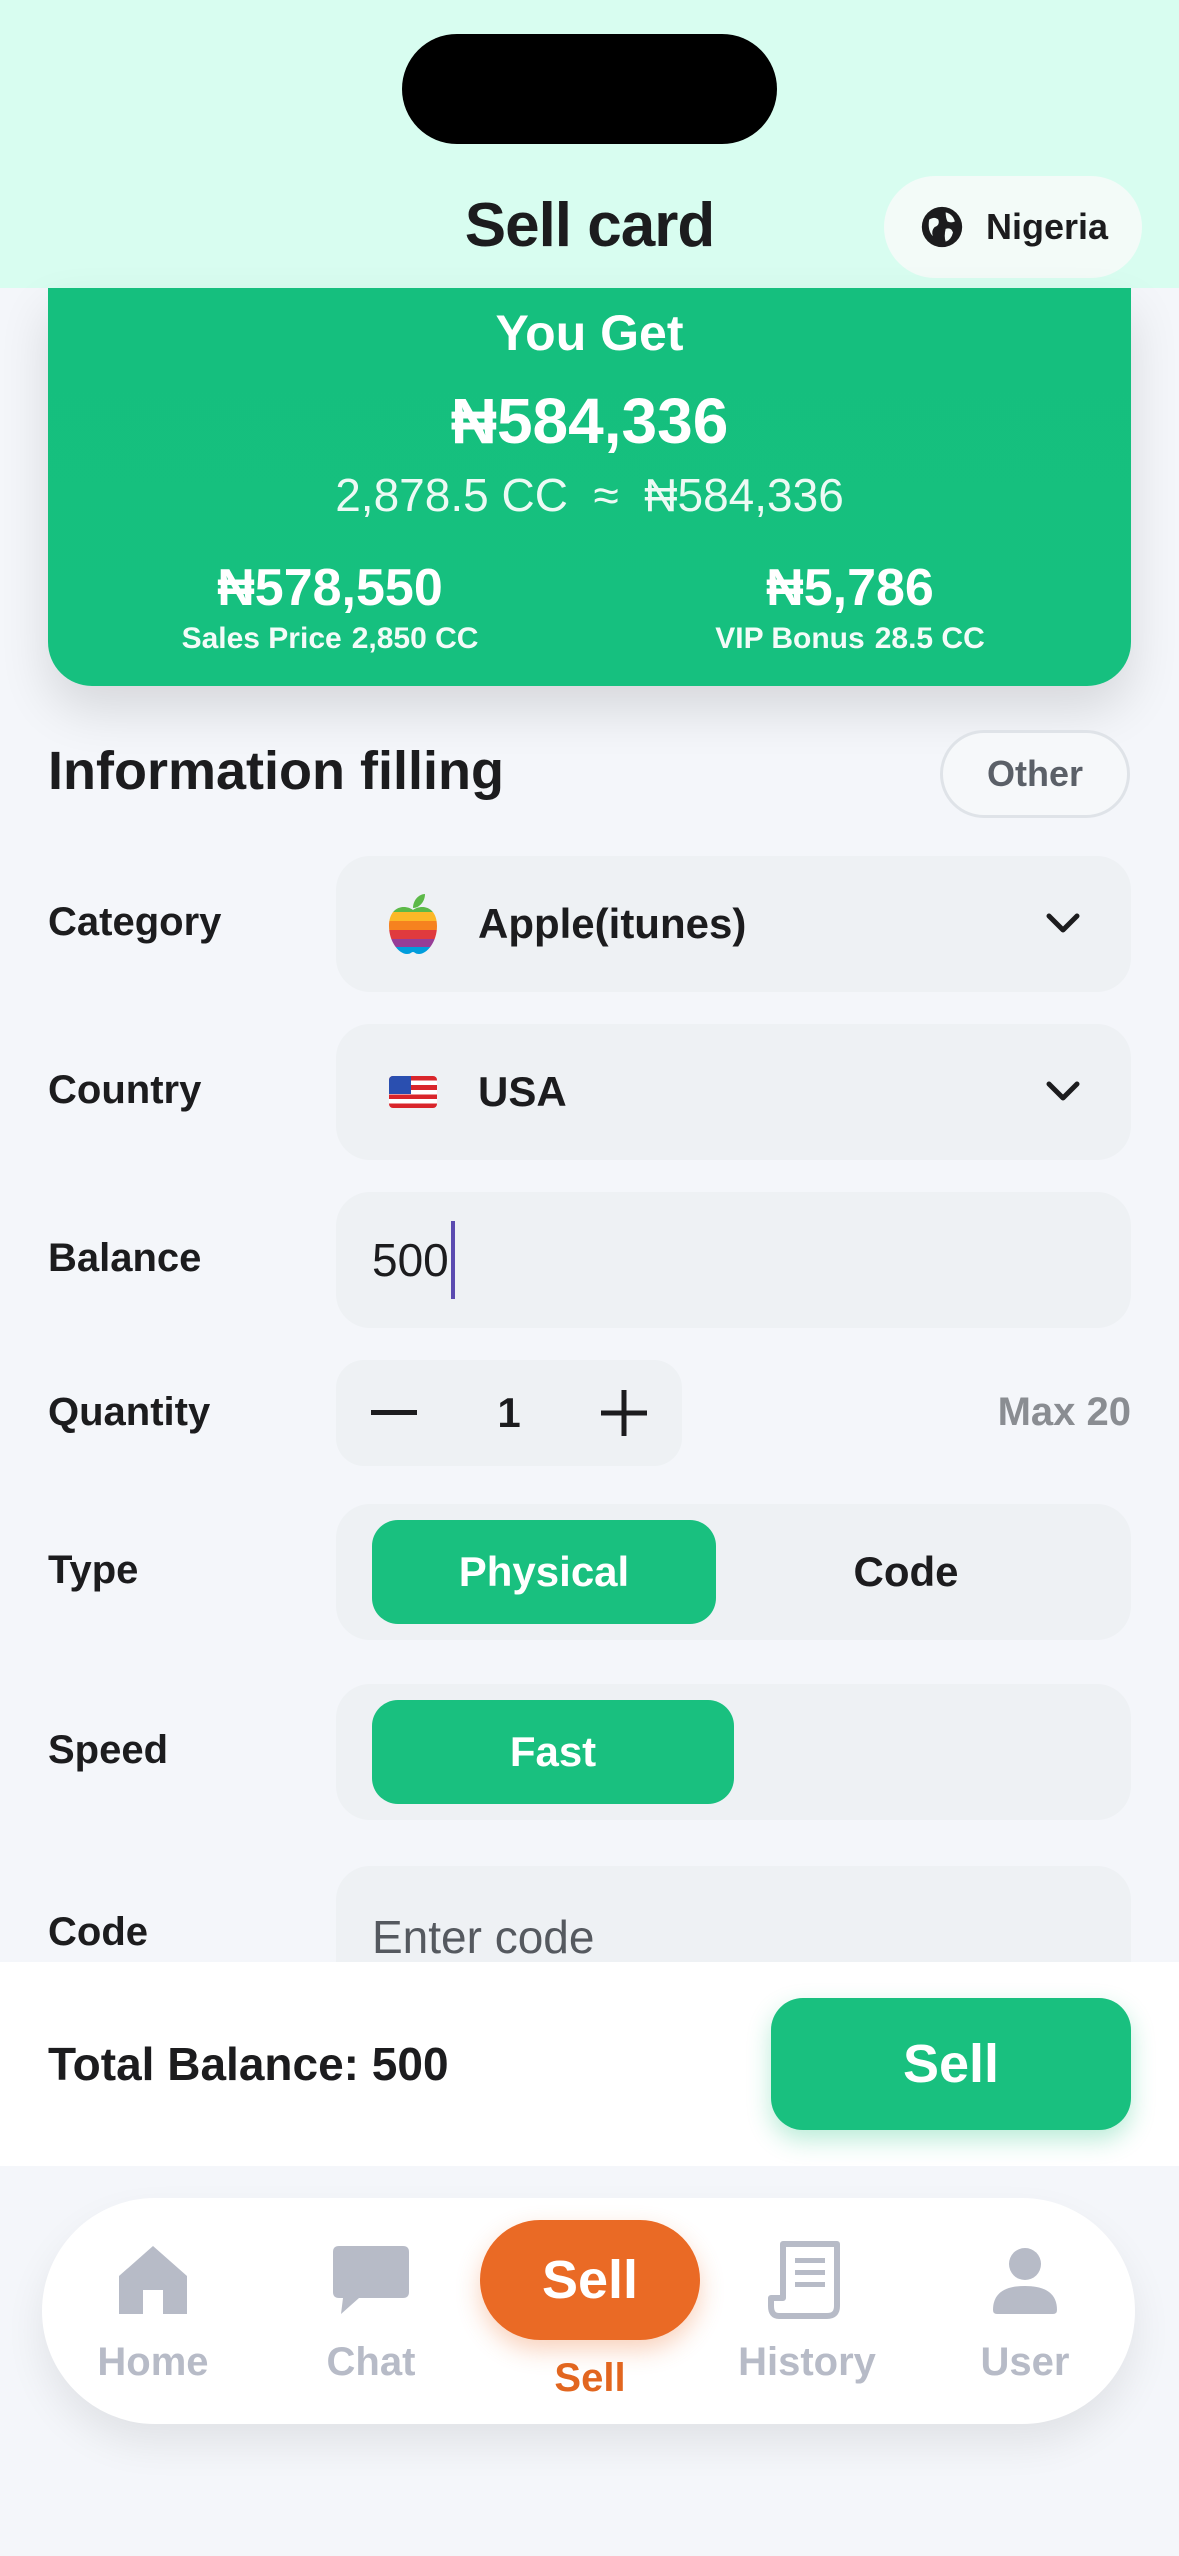  I want to click on other-button: Other, so click(1035, 774).